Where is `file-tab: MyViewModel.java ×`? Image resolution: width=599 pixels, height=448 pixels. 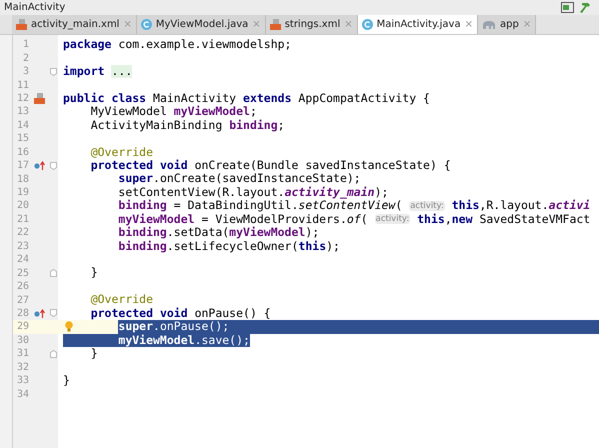
file-tab: MyViewModel.java × is located at coordinates (201, 24).